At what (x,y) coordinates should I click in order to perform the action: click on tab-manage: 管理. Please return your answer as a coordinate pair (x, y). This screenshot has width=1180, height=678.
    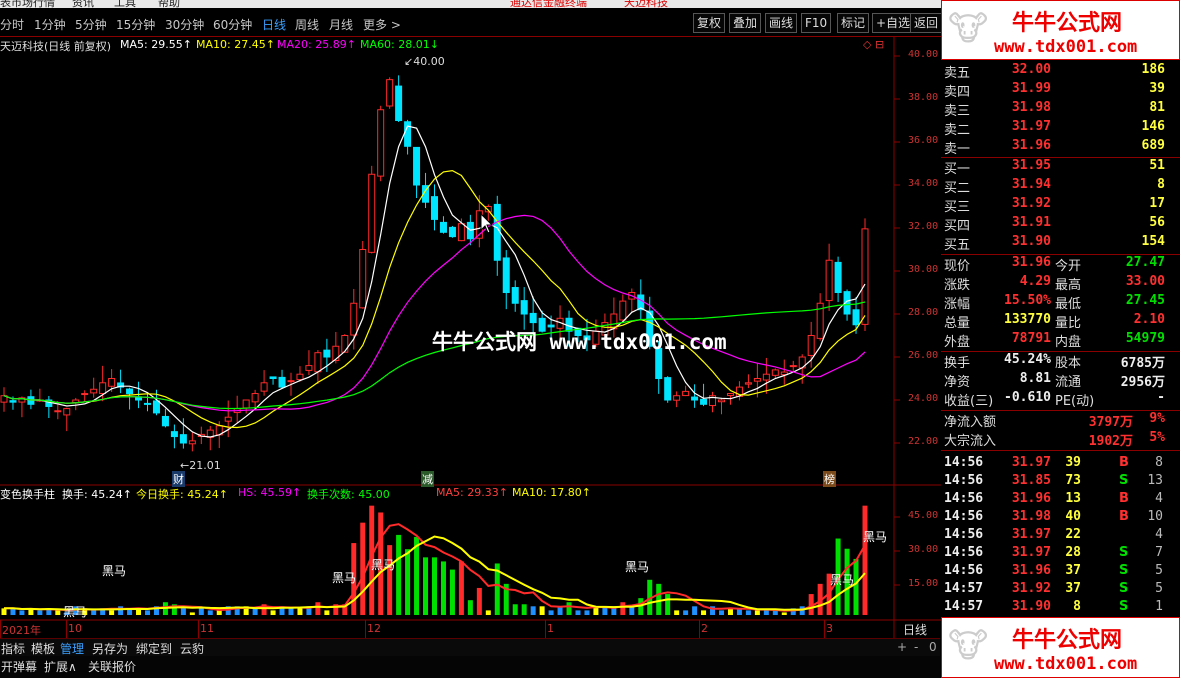
    Looking at the image, I should click on (72, 648).